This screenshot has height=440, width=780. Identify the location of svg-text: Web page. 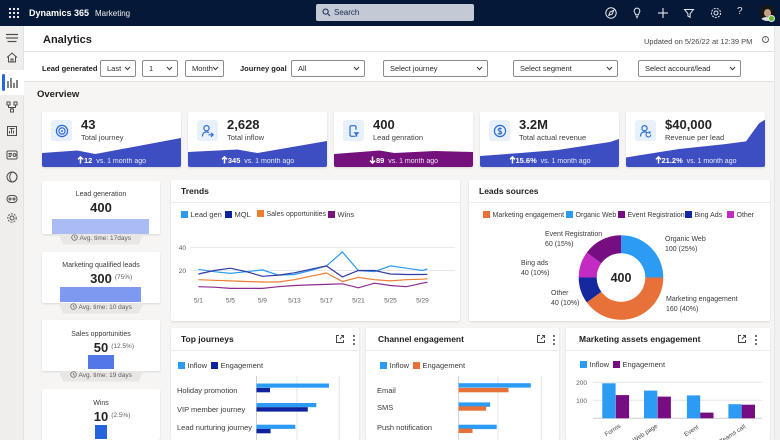
(646, 431).